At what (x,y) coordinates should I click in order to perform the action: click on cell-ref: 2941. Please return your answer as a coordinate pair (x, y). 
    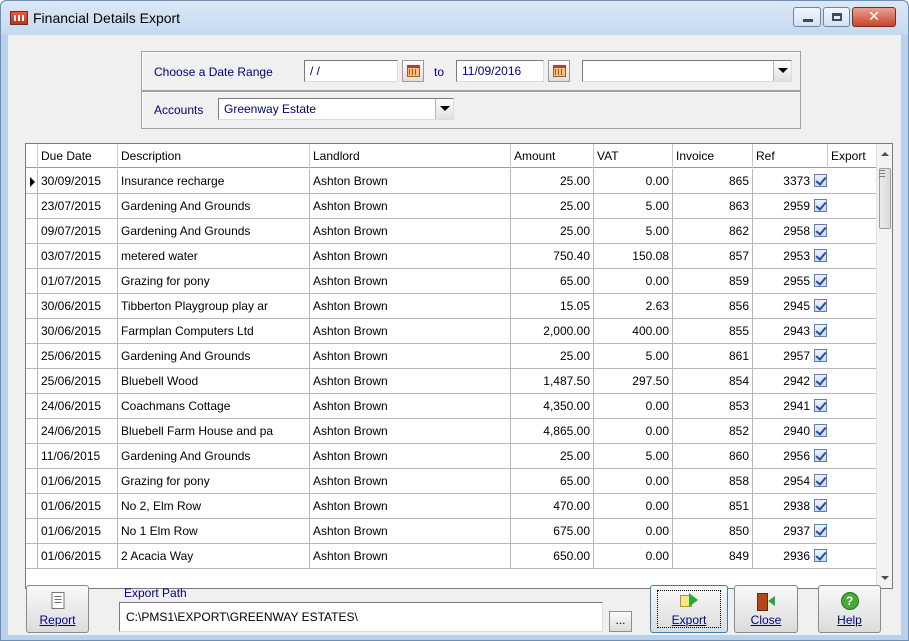
    Looking at the image, I should click on (783, 406).